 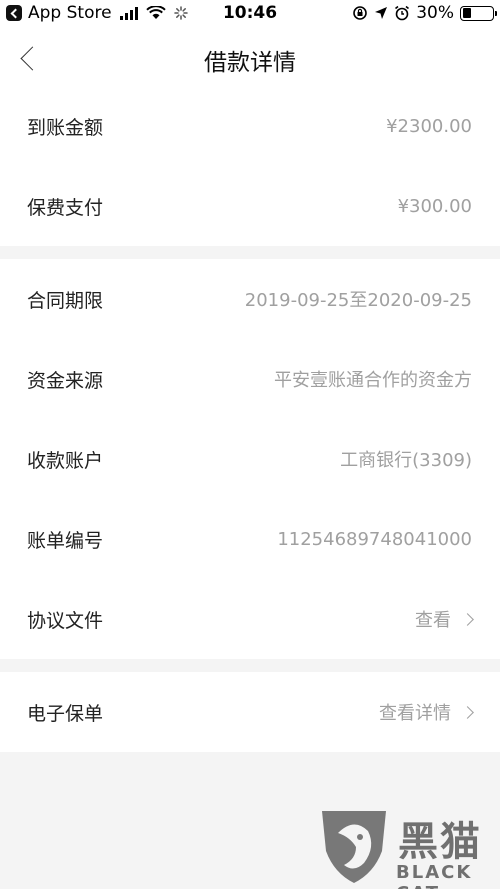 I want to click on black-cat-logo-icon, so click(x=354, y=847).